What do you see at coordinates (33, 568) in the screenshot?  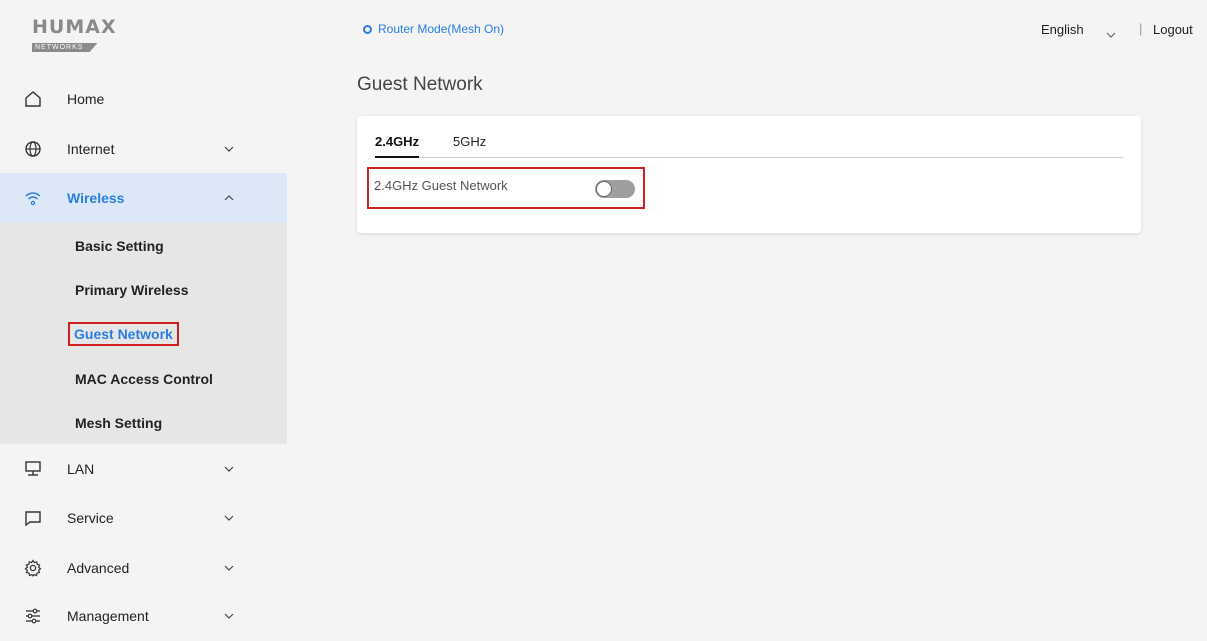 I see `gear-icon` at bounding box center [33, 568].